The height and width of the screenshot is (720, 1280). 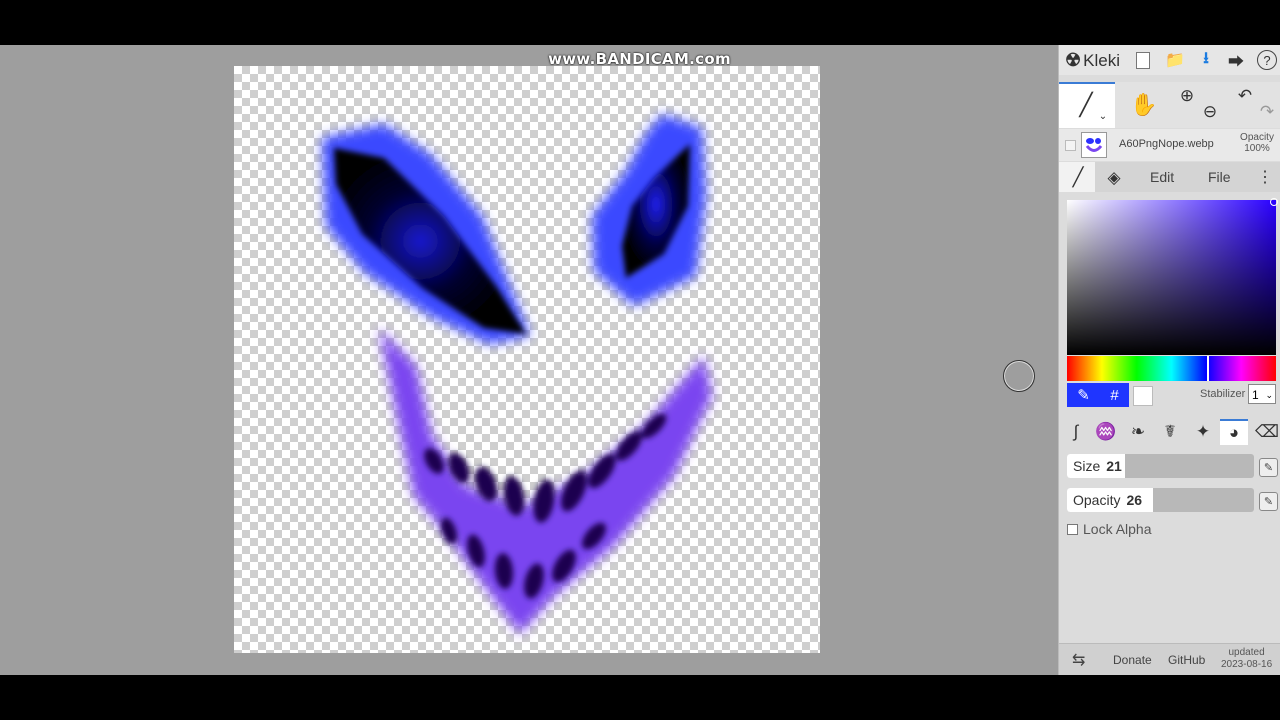 I want to click on updated-info: updated 2023-08-16, so click(x=1246, y=659).